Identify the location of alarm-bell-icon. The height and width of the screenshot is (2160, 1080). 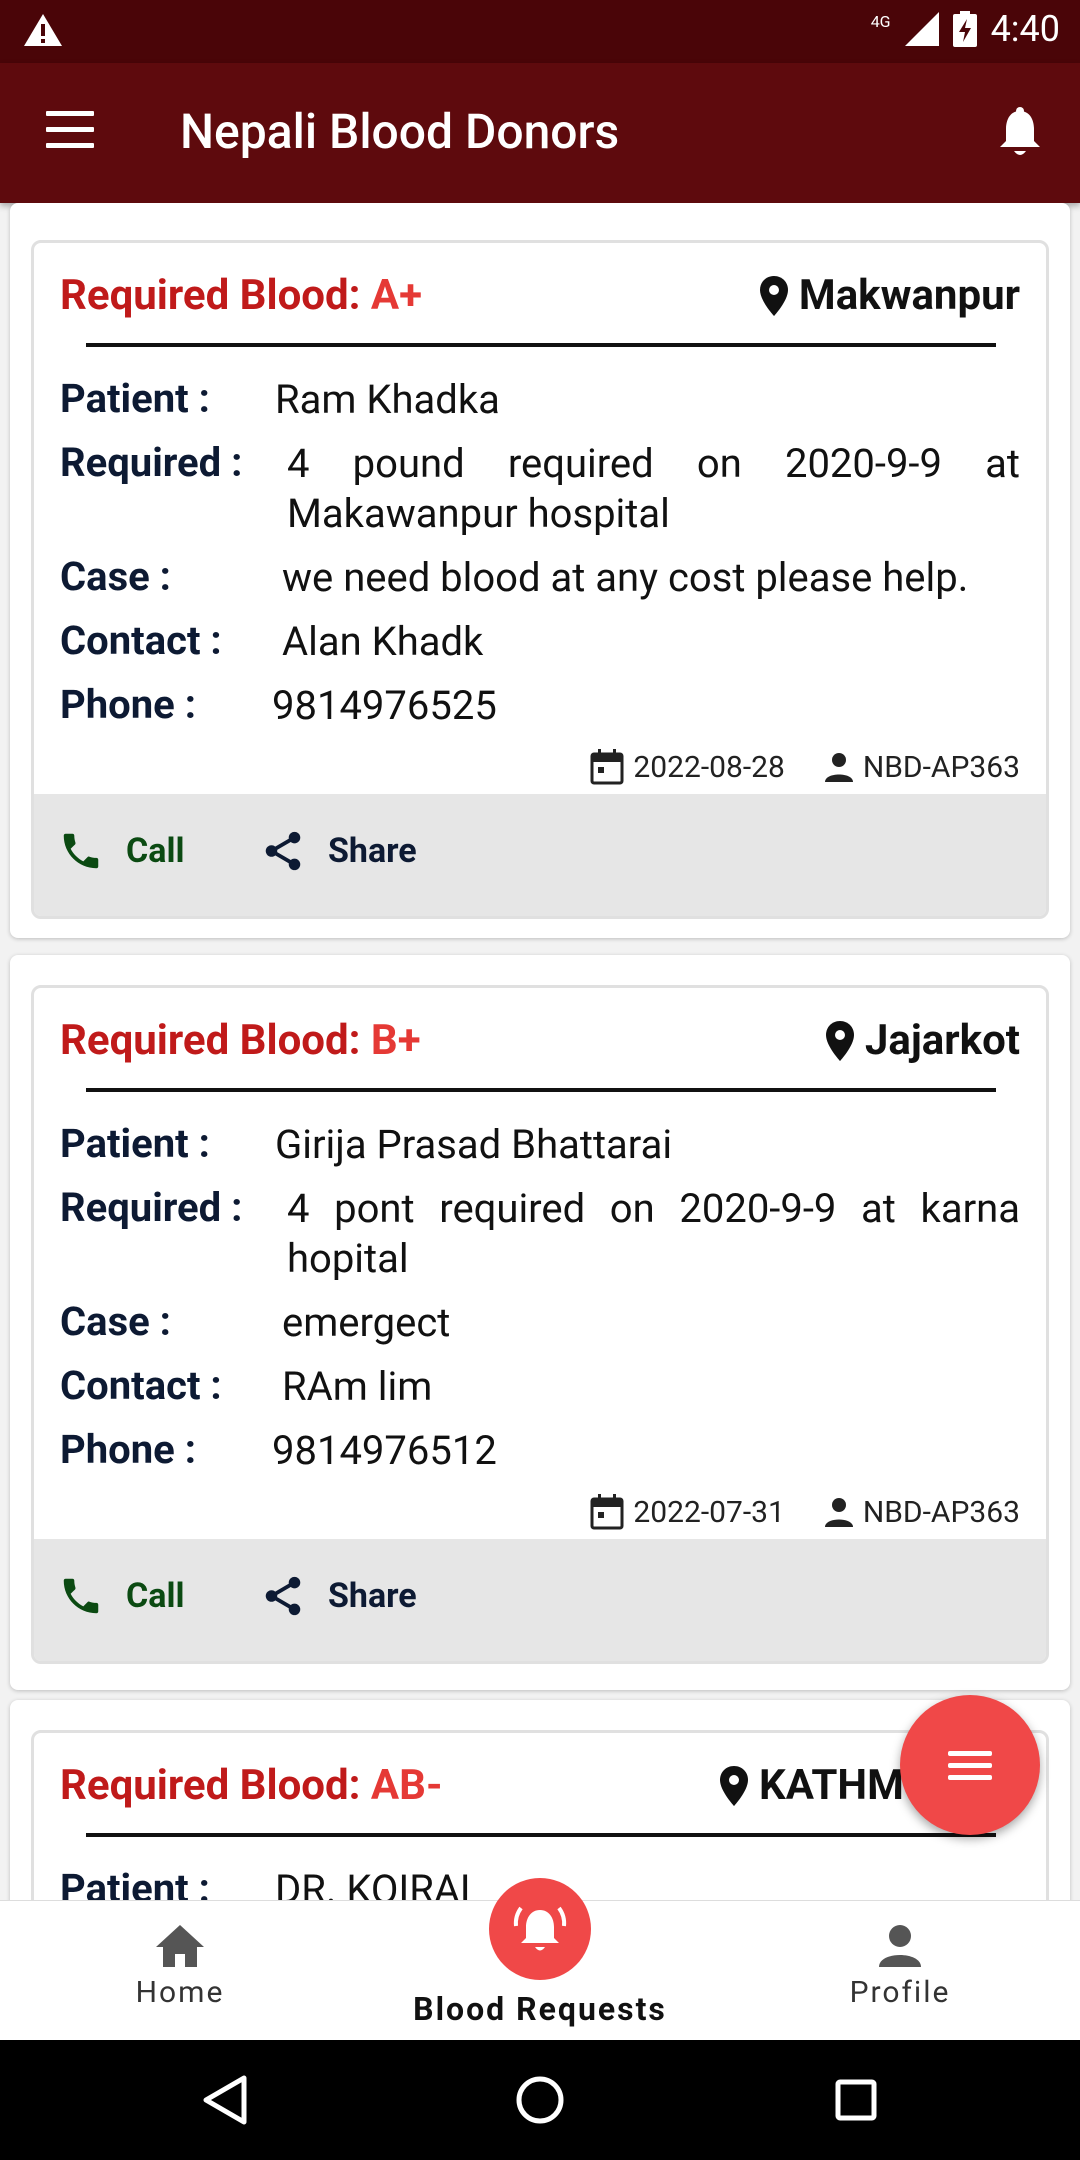
(540, 1928).